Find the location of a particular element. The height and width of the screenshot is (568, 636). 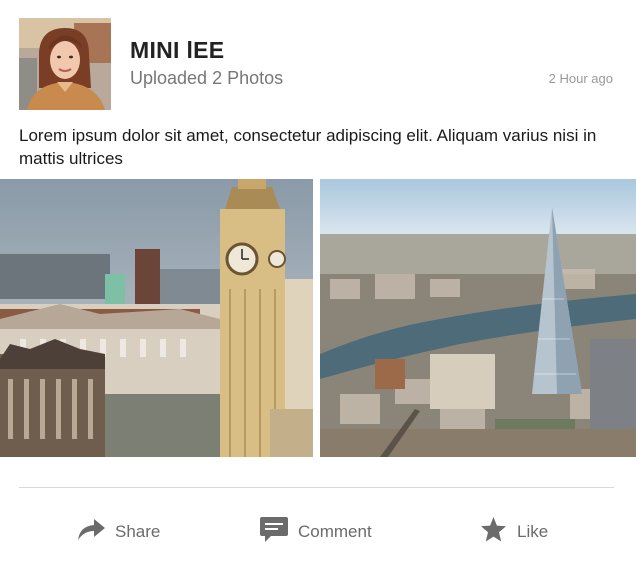

star-icon is located at coordinates (493, 532).